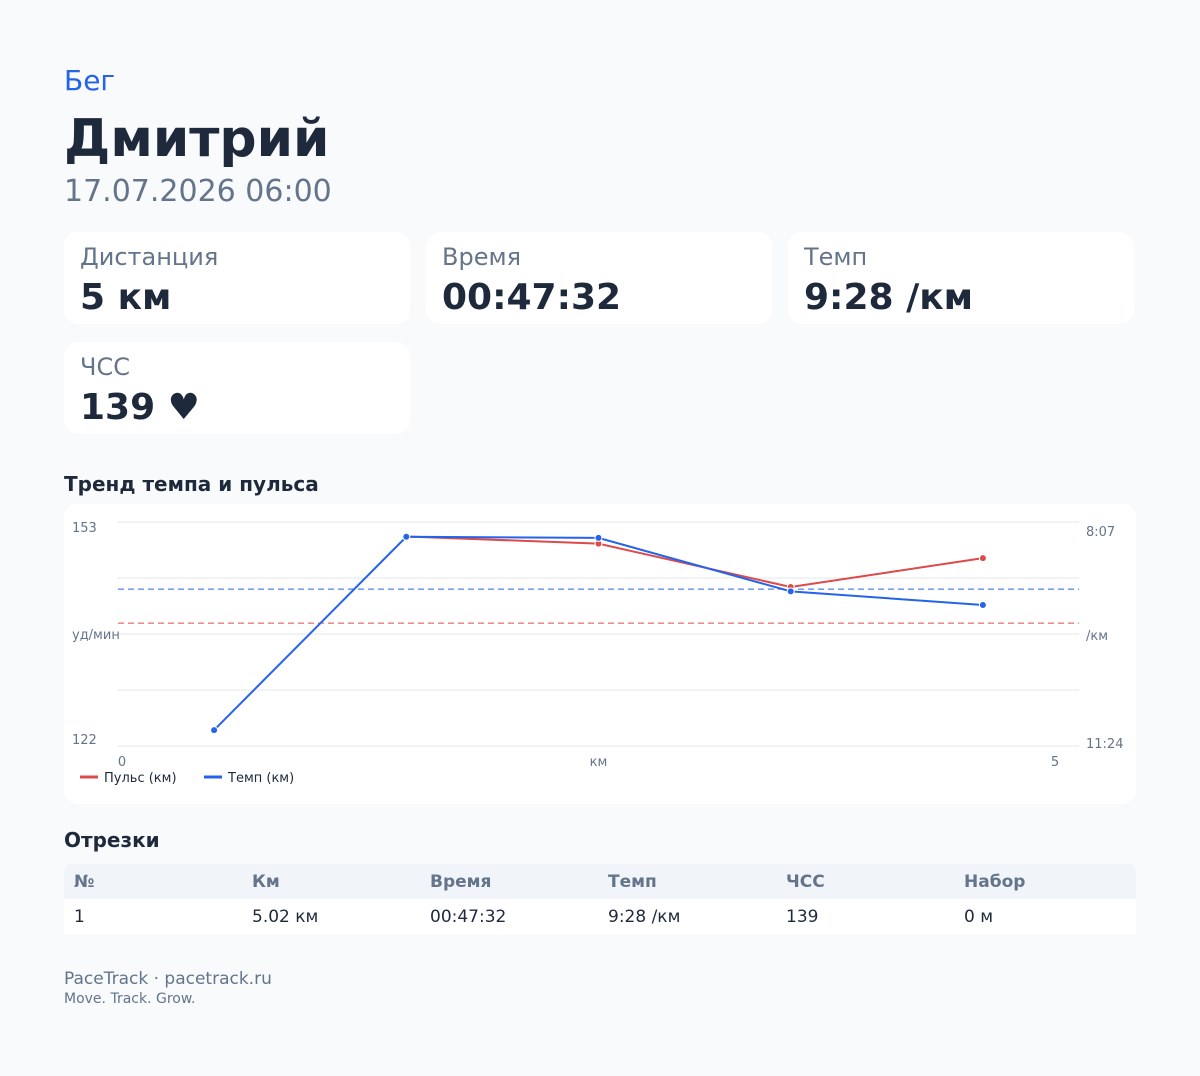 The image size is (1200, 1076). Describe the element at coordinates (532, 297) in the screenshot. I see `stat-value: 00:47:32` at that location.